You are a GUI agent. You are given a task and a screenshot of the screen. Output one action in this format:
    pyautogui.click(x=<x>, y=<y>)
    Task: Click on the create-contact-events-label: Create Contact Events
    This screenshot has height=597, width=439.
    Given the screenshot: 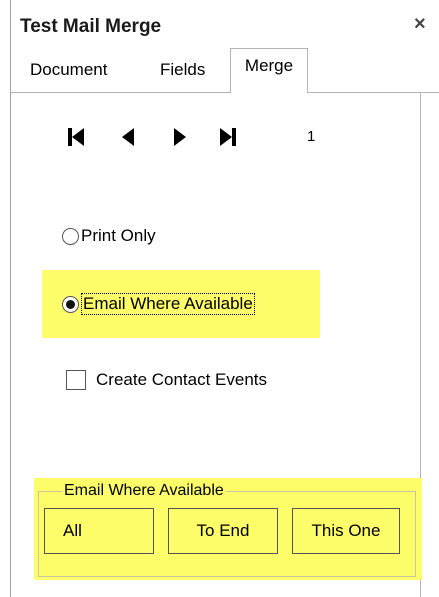 What is the action you would take?
    pyautogui.click(x=182, y=379)
    